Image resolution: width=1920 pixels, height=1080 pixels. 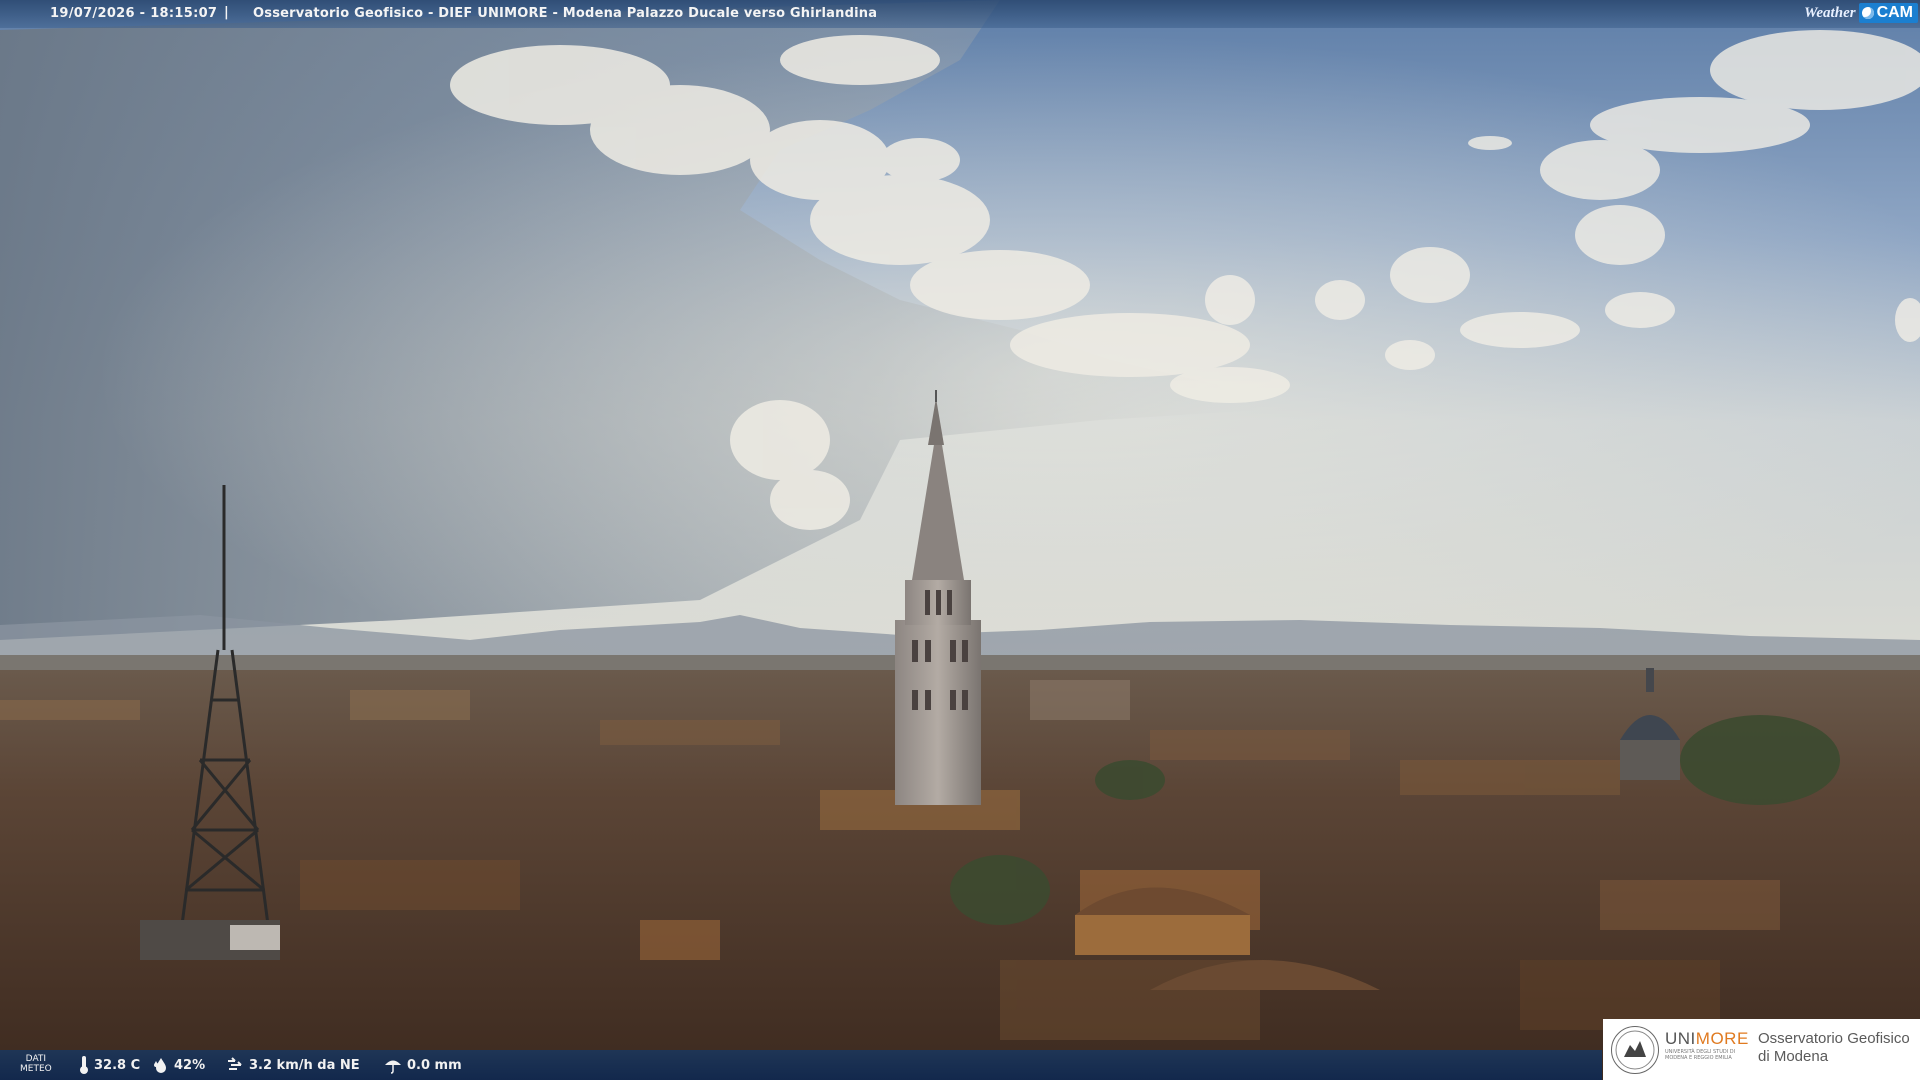 I want to click on wind-reading: 3.2 km/h da NE, so click(x=292, y=1065).